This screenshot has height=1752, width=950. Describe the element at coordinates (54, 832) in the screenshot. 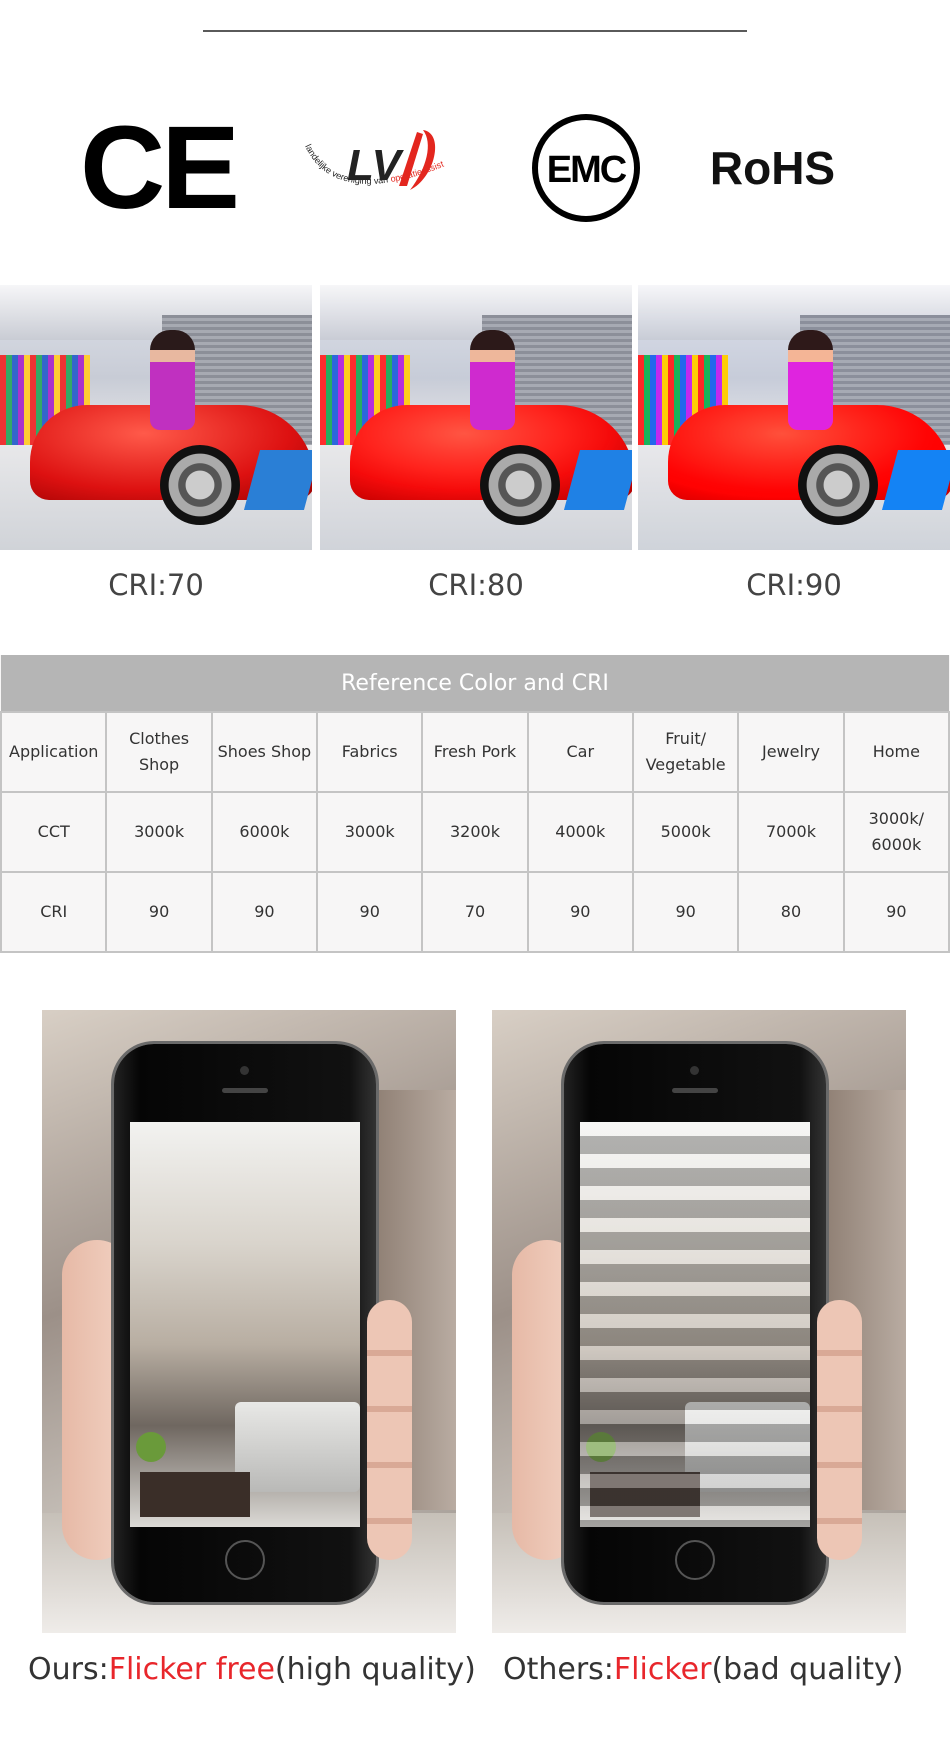

I see `table-cell: CCT` at that location.